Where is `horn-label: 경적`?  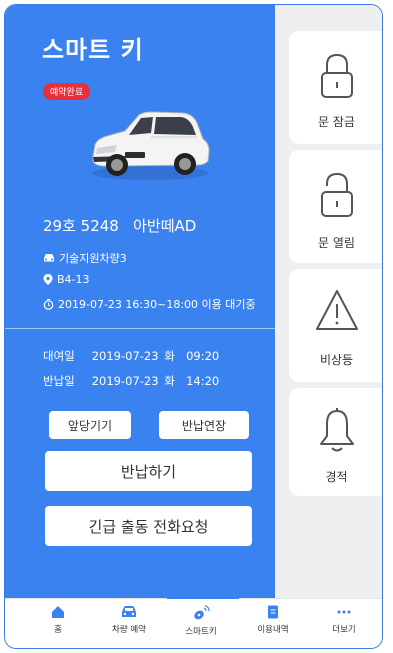
horn-label: 경적 is located at coordinates (336, 477).